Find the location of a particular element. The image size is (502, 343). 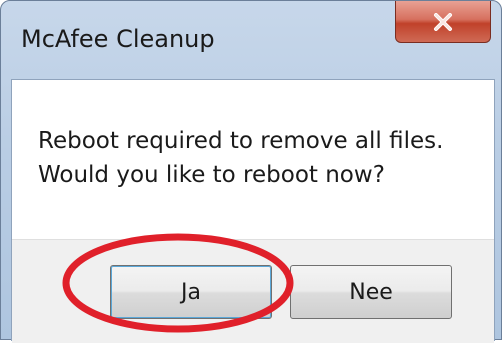

yes-button: Ja is located at coordinates (191, 292).